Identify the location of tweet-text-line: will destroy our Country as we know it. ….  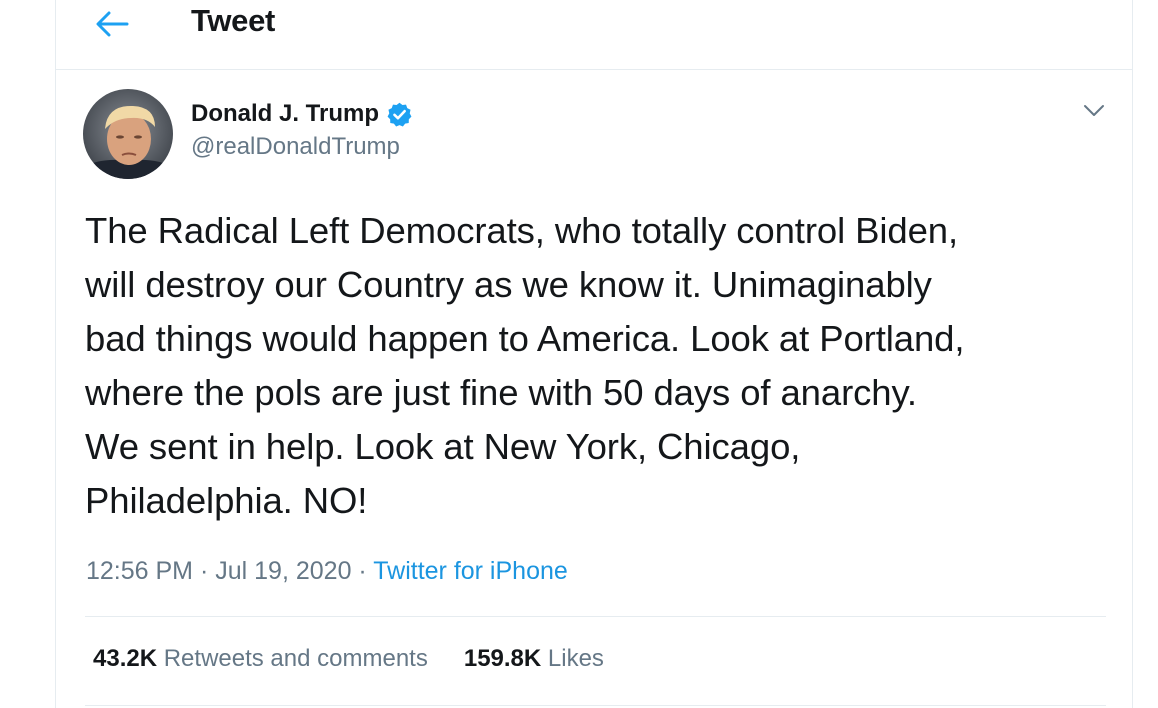
(508, 284).